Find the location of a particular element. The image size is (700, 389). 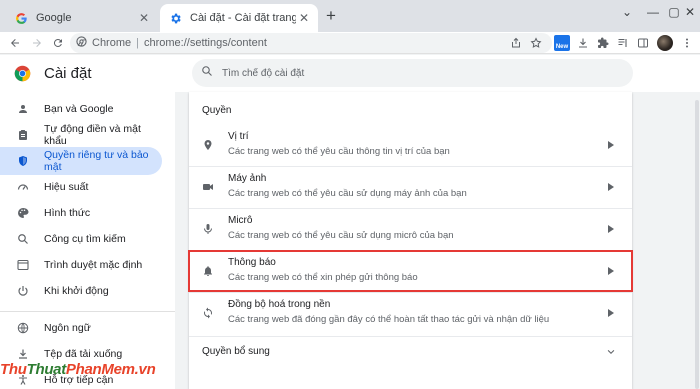

sidebar-item-label: Ngôn ngữ is located at coordinates (67, 328).